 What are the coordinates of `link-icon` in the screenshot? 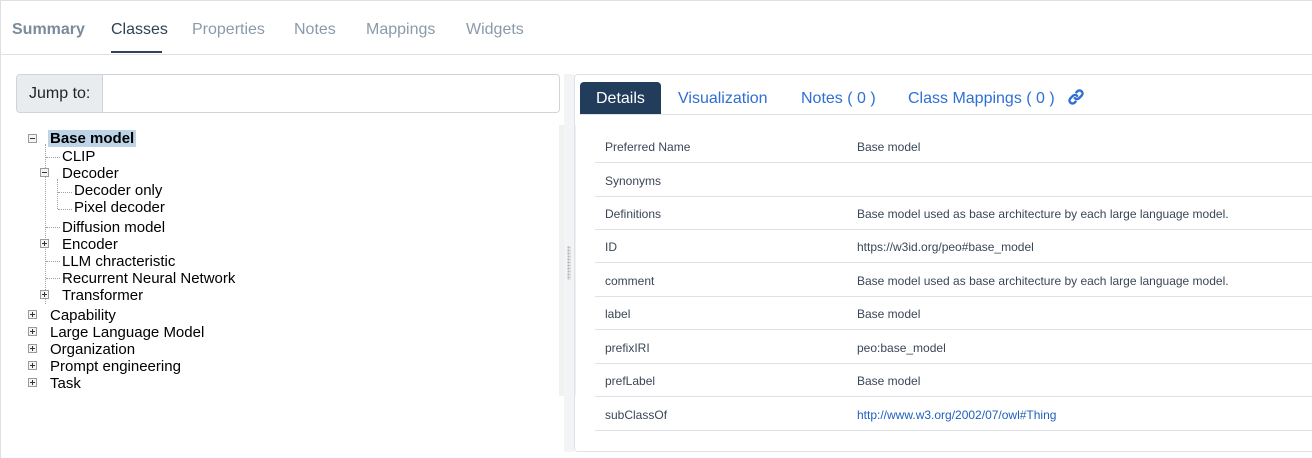 It's located at (1076, 97).